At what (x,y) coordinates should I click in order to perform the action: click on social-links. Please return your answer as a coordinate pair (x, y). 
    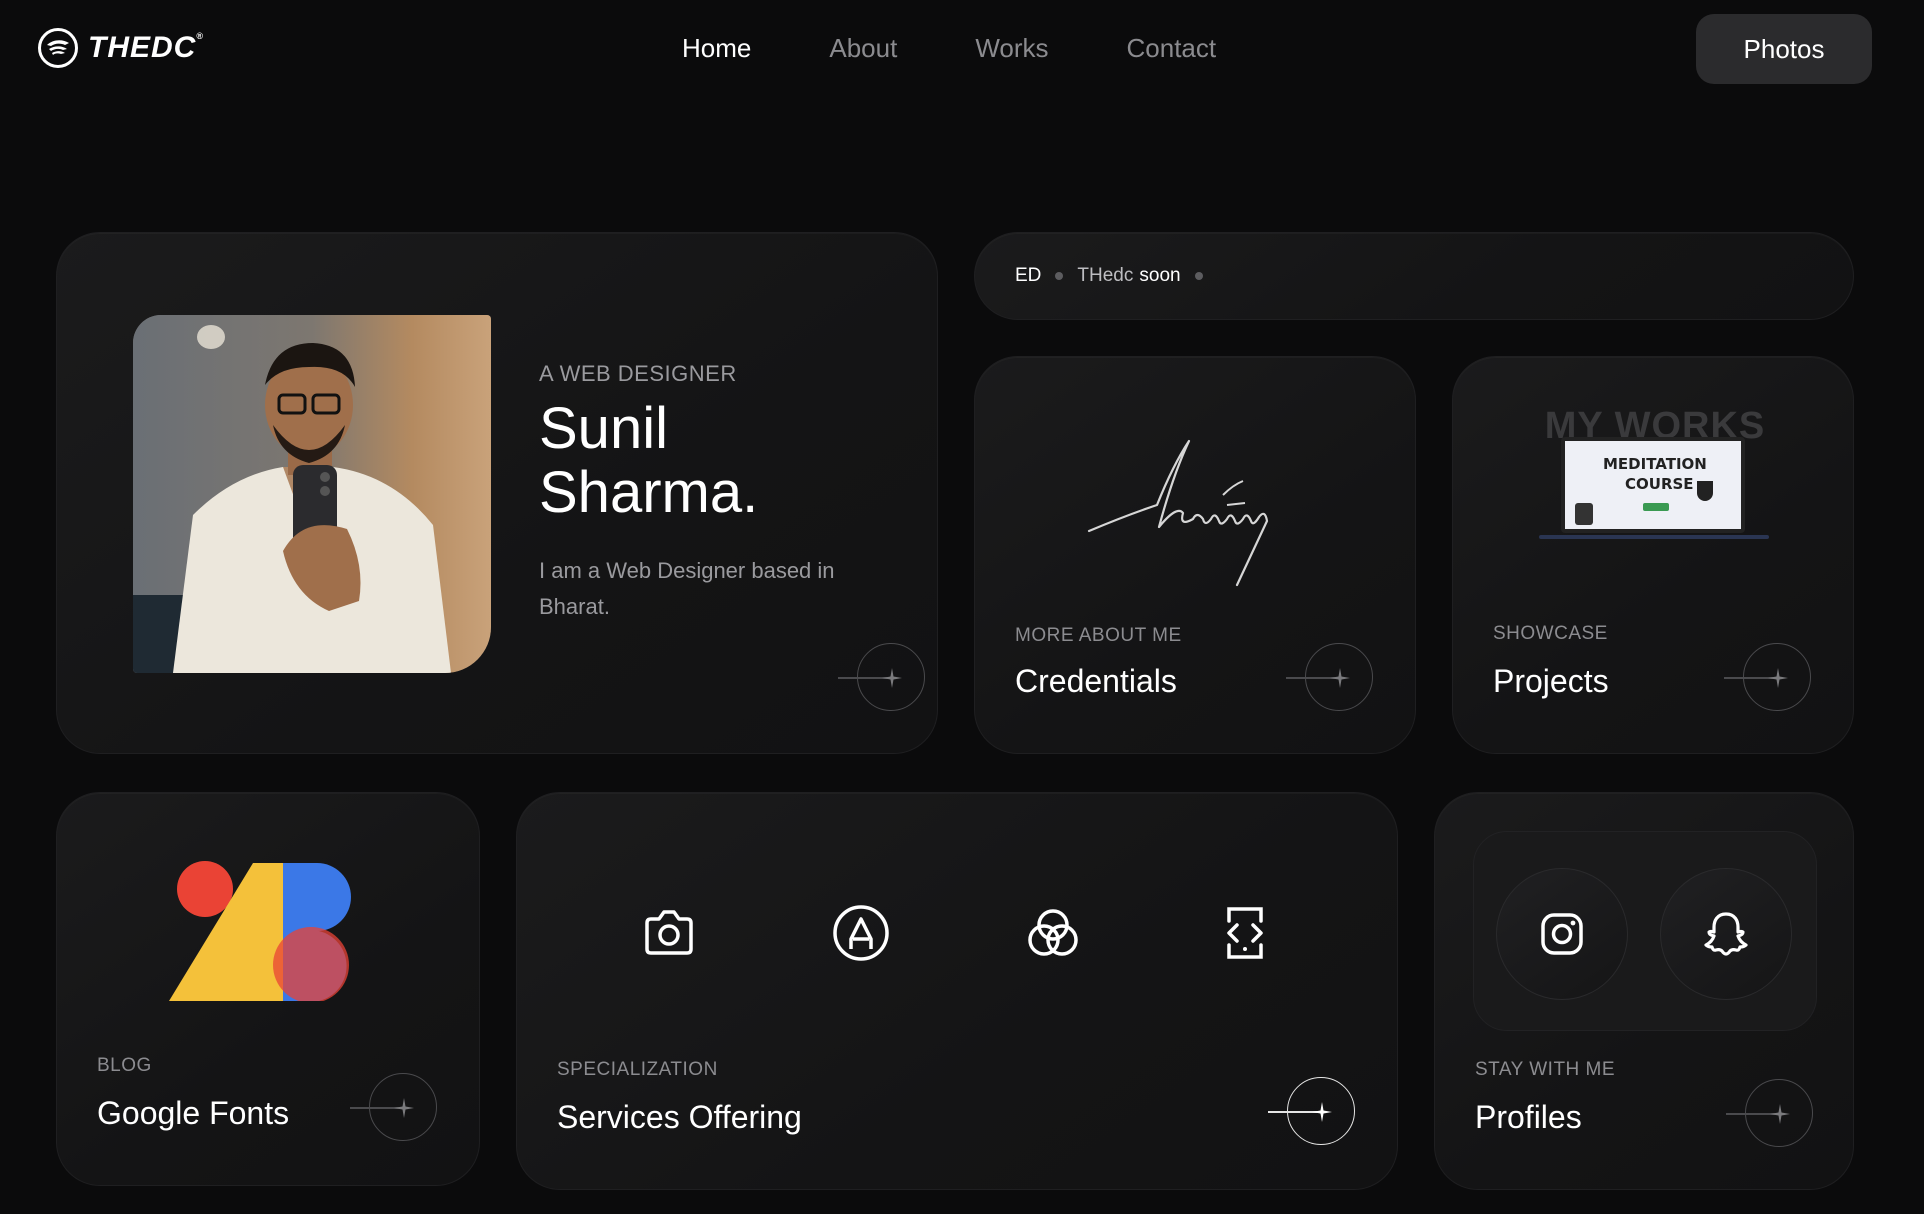
    Looking at the image, I should click on (1645, 931).